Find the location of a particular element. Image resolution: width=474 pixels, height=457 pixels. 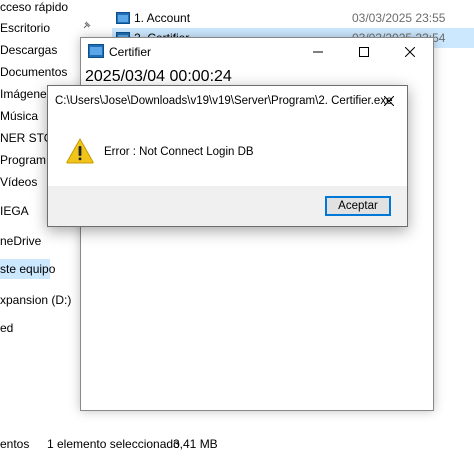

warning-icon is located at coordinates (80, 151).